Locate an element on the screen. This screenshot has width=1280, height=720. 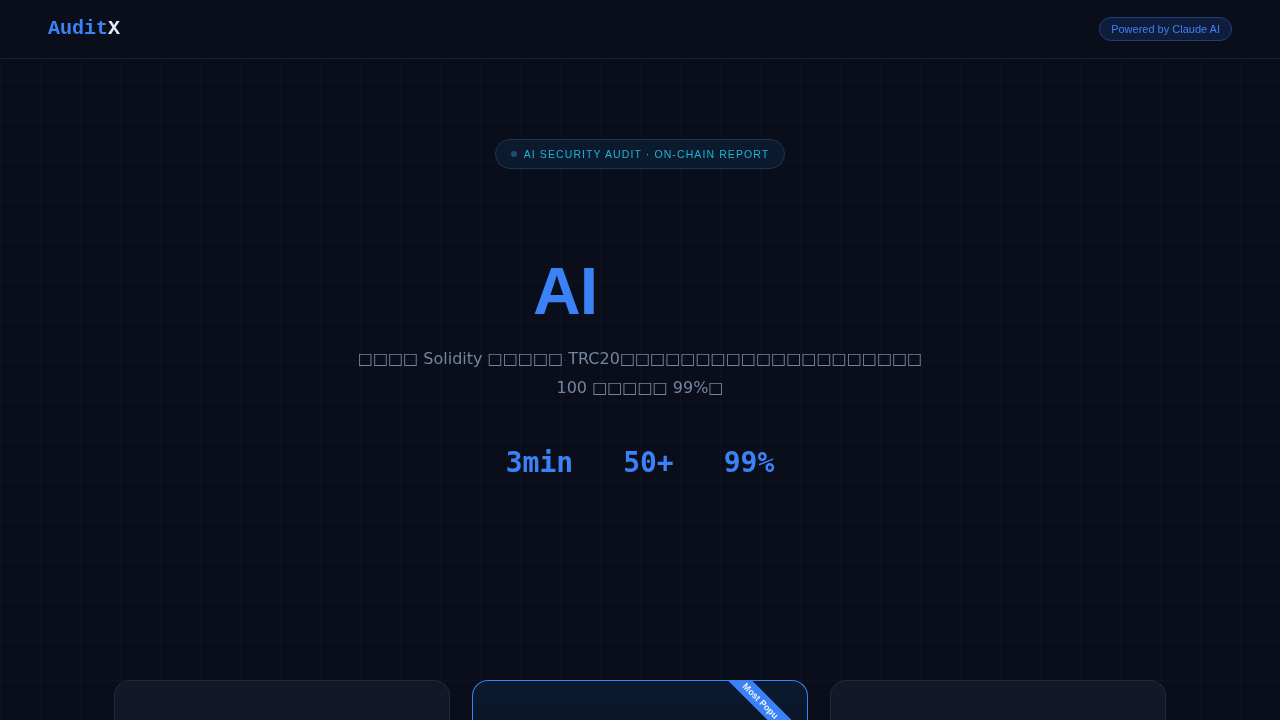
stat-value: 99% is located at coordinates (749, 463).